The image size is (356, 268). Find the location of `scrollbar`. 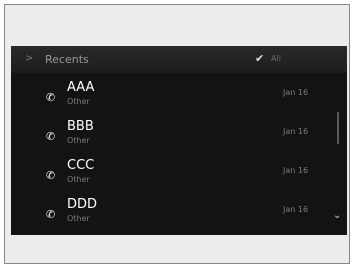

scrollbar is located at coordinates (338, 128).